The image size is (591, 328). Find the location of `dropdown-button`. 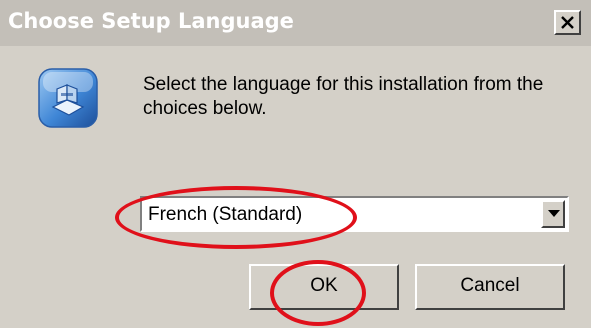

dropdown-button is located at coordinates (553, 214).